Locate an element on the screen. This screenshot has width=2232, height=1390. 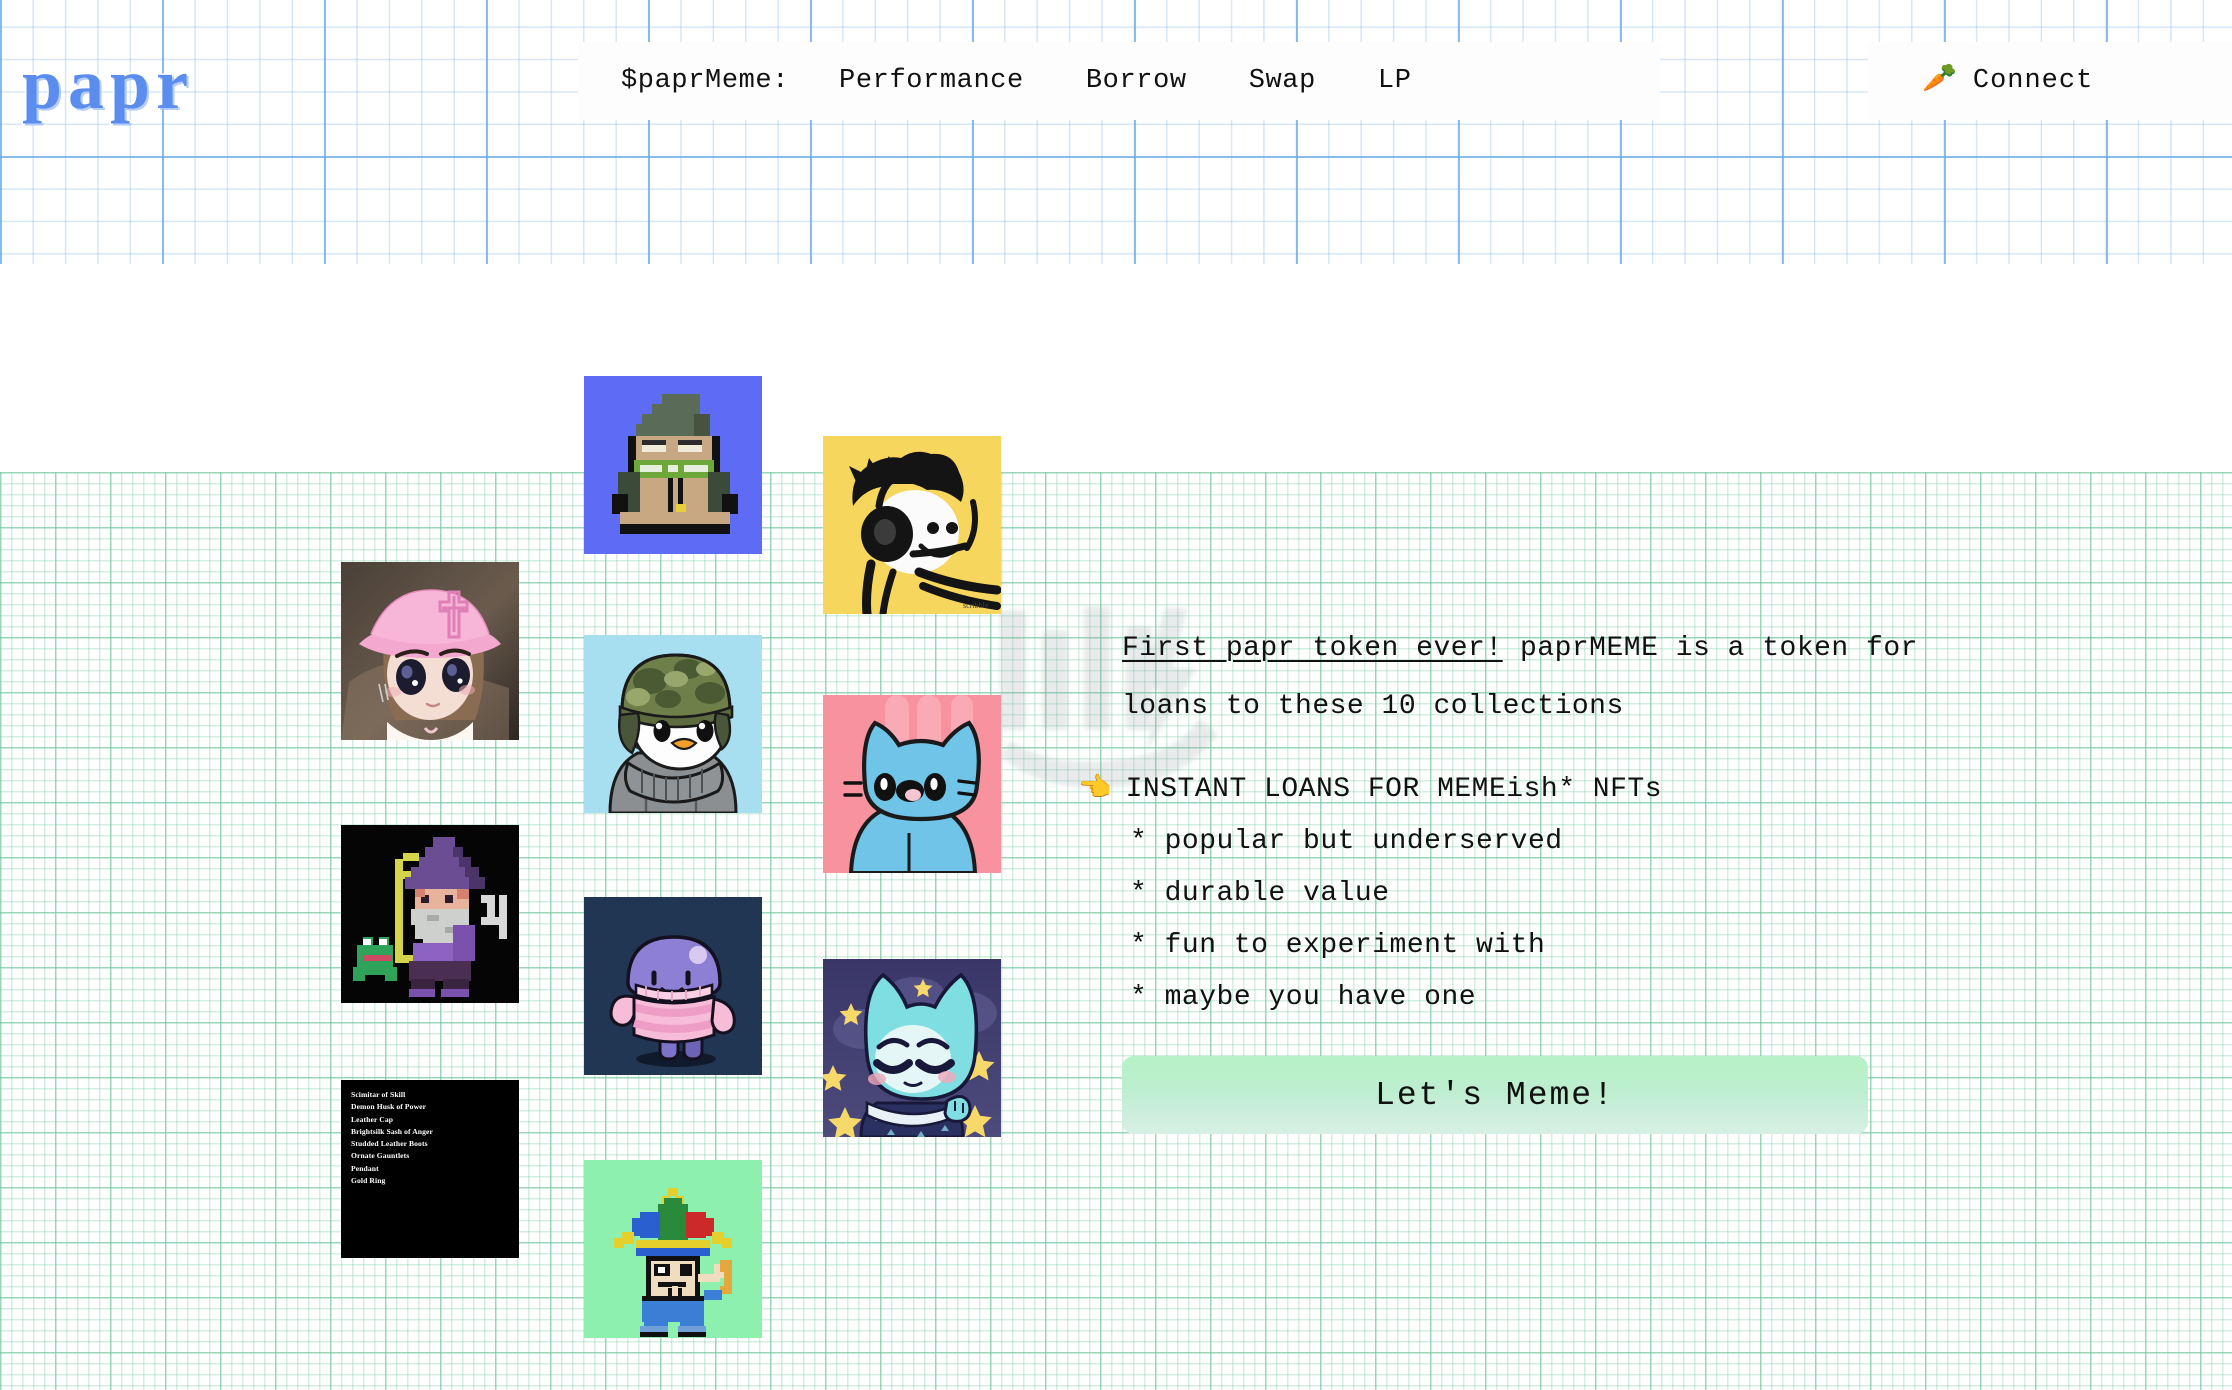
nft-blue-cat is located at coordinates (912, 784).